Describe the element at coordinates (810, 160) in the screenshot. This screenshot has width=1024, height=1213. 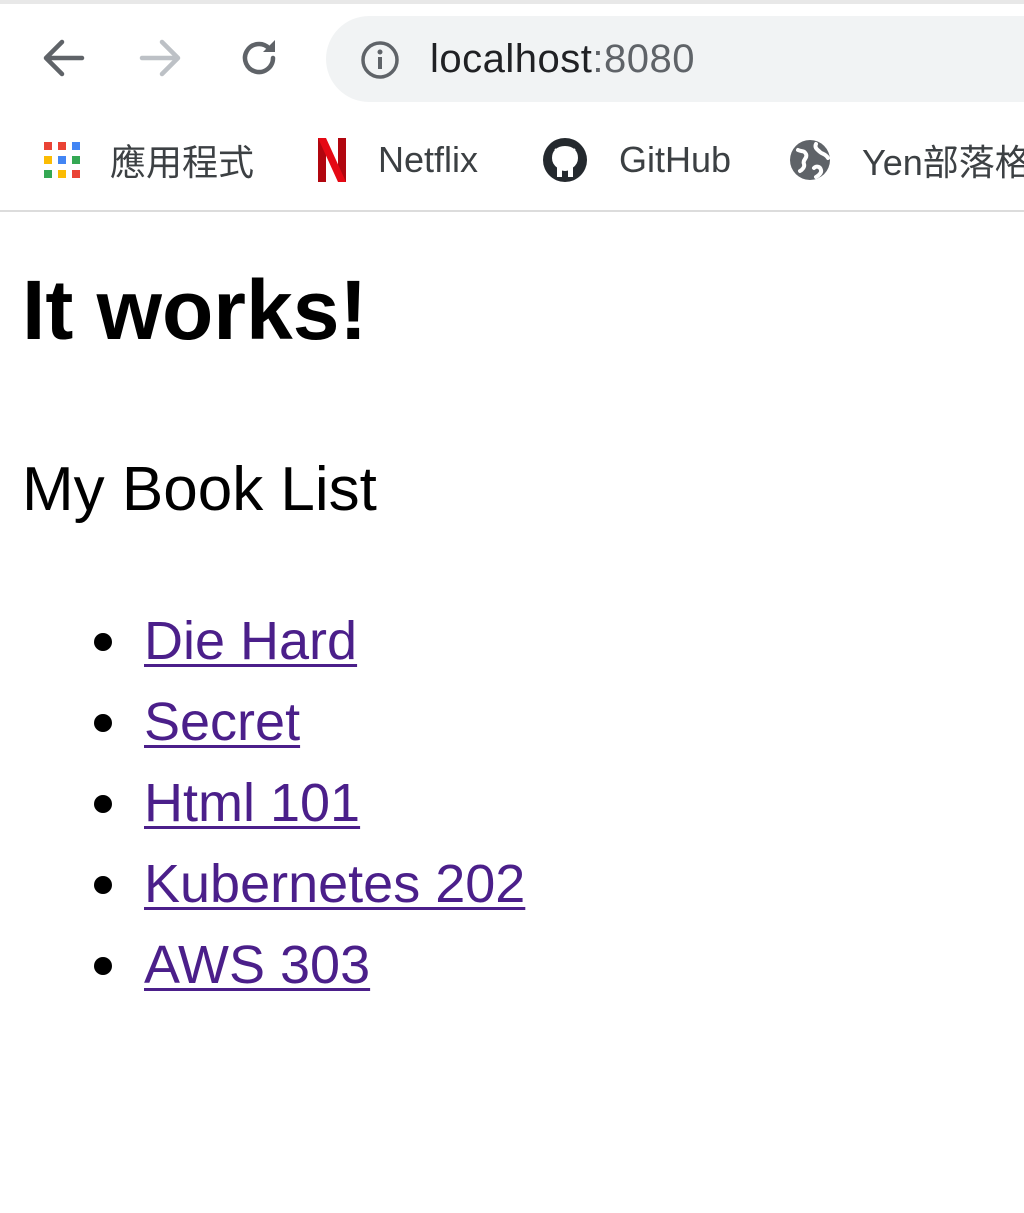
I see `globe-icon` at that location.